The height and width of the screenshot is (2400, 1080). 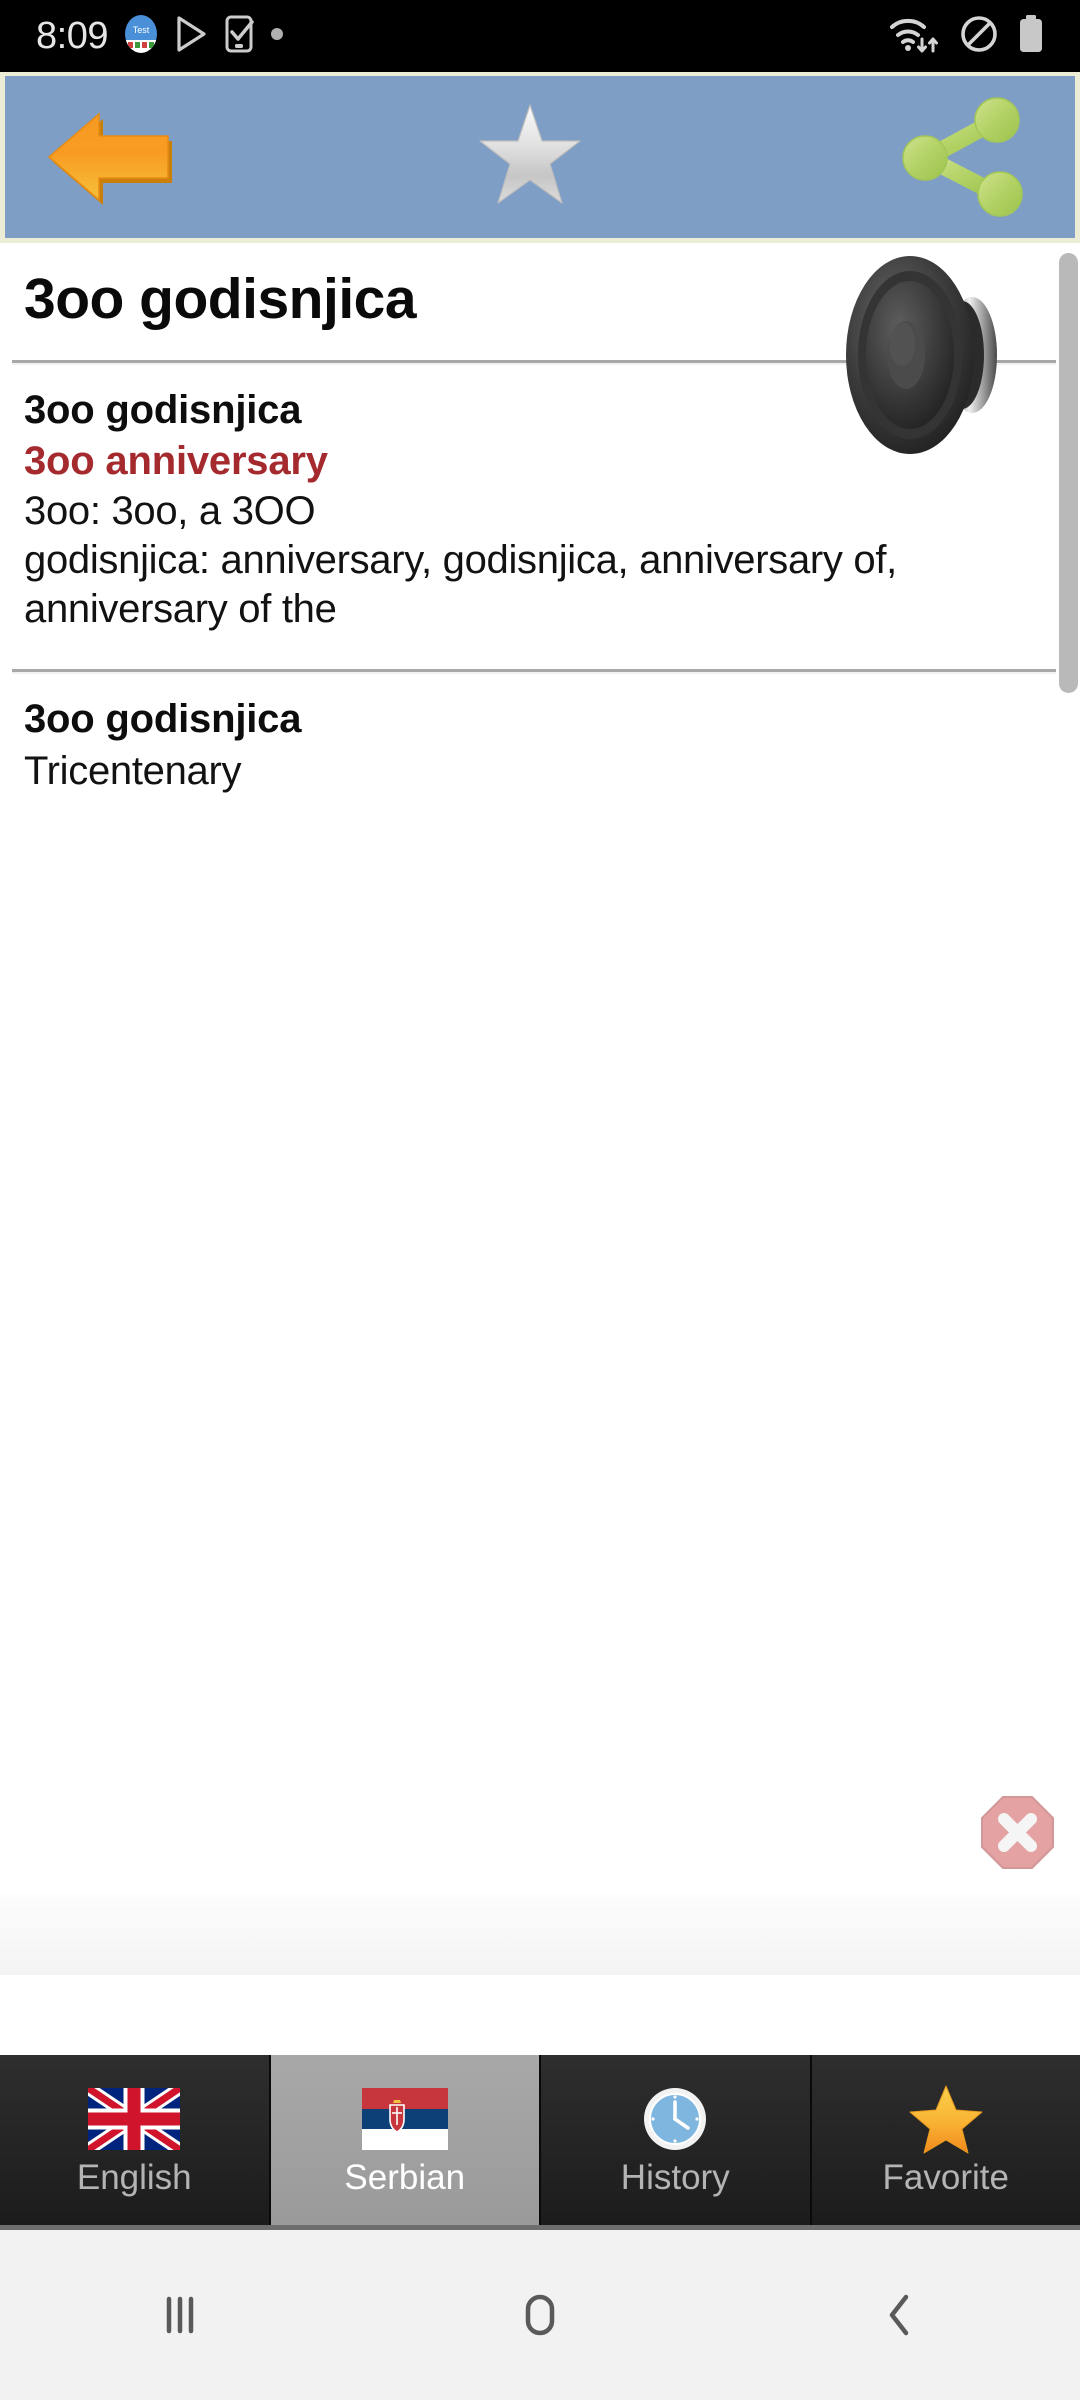 I want to click on nav-recents-button, so click(x=180, y=2315).